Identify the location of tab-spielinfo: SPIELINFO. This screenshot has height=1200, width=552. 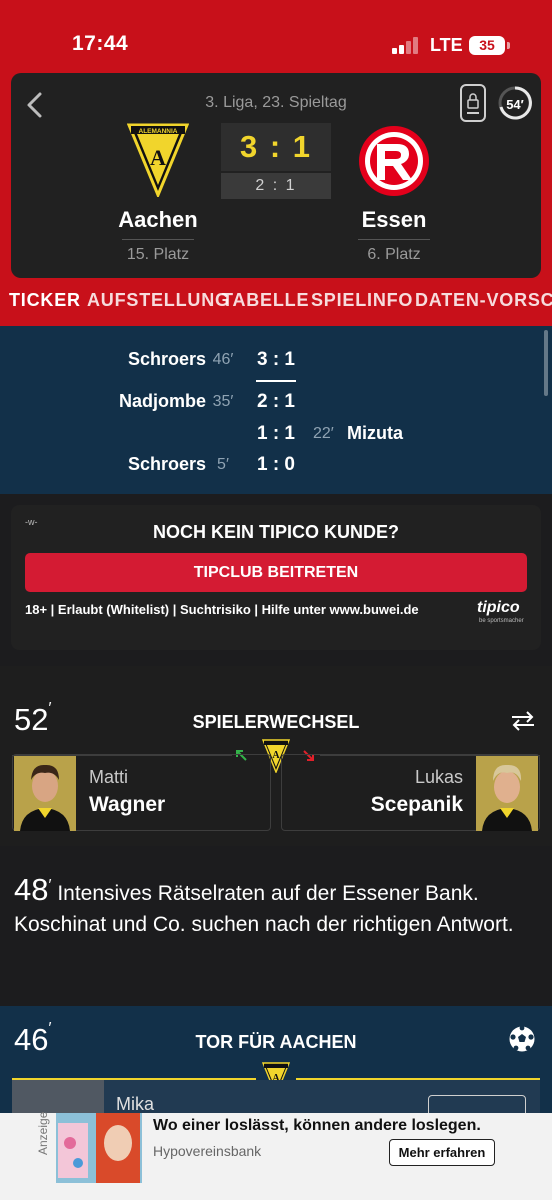
(362, 300).